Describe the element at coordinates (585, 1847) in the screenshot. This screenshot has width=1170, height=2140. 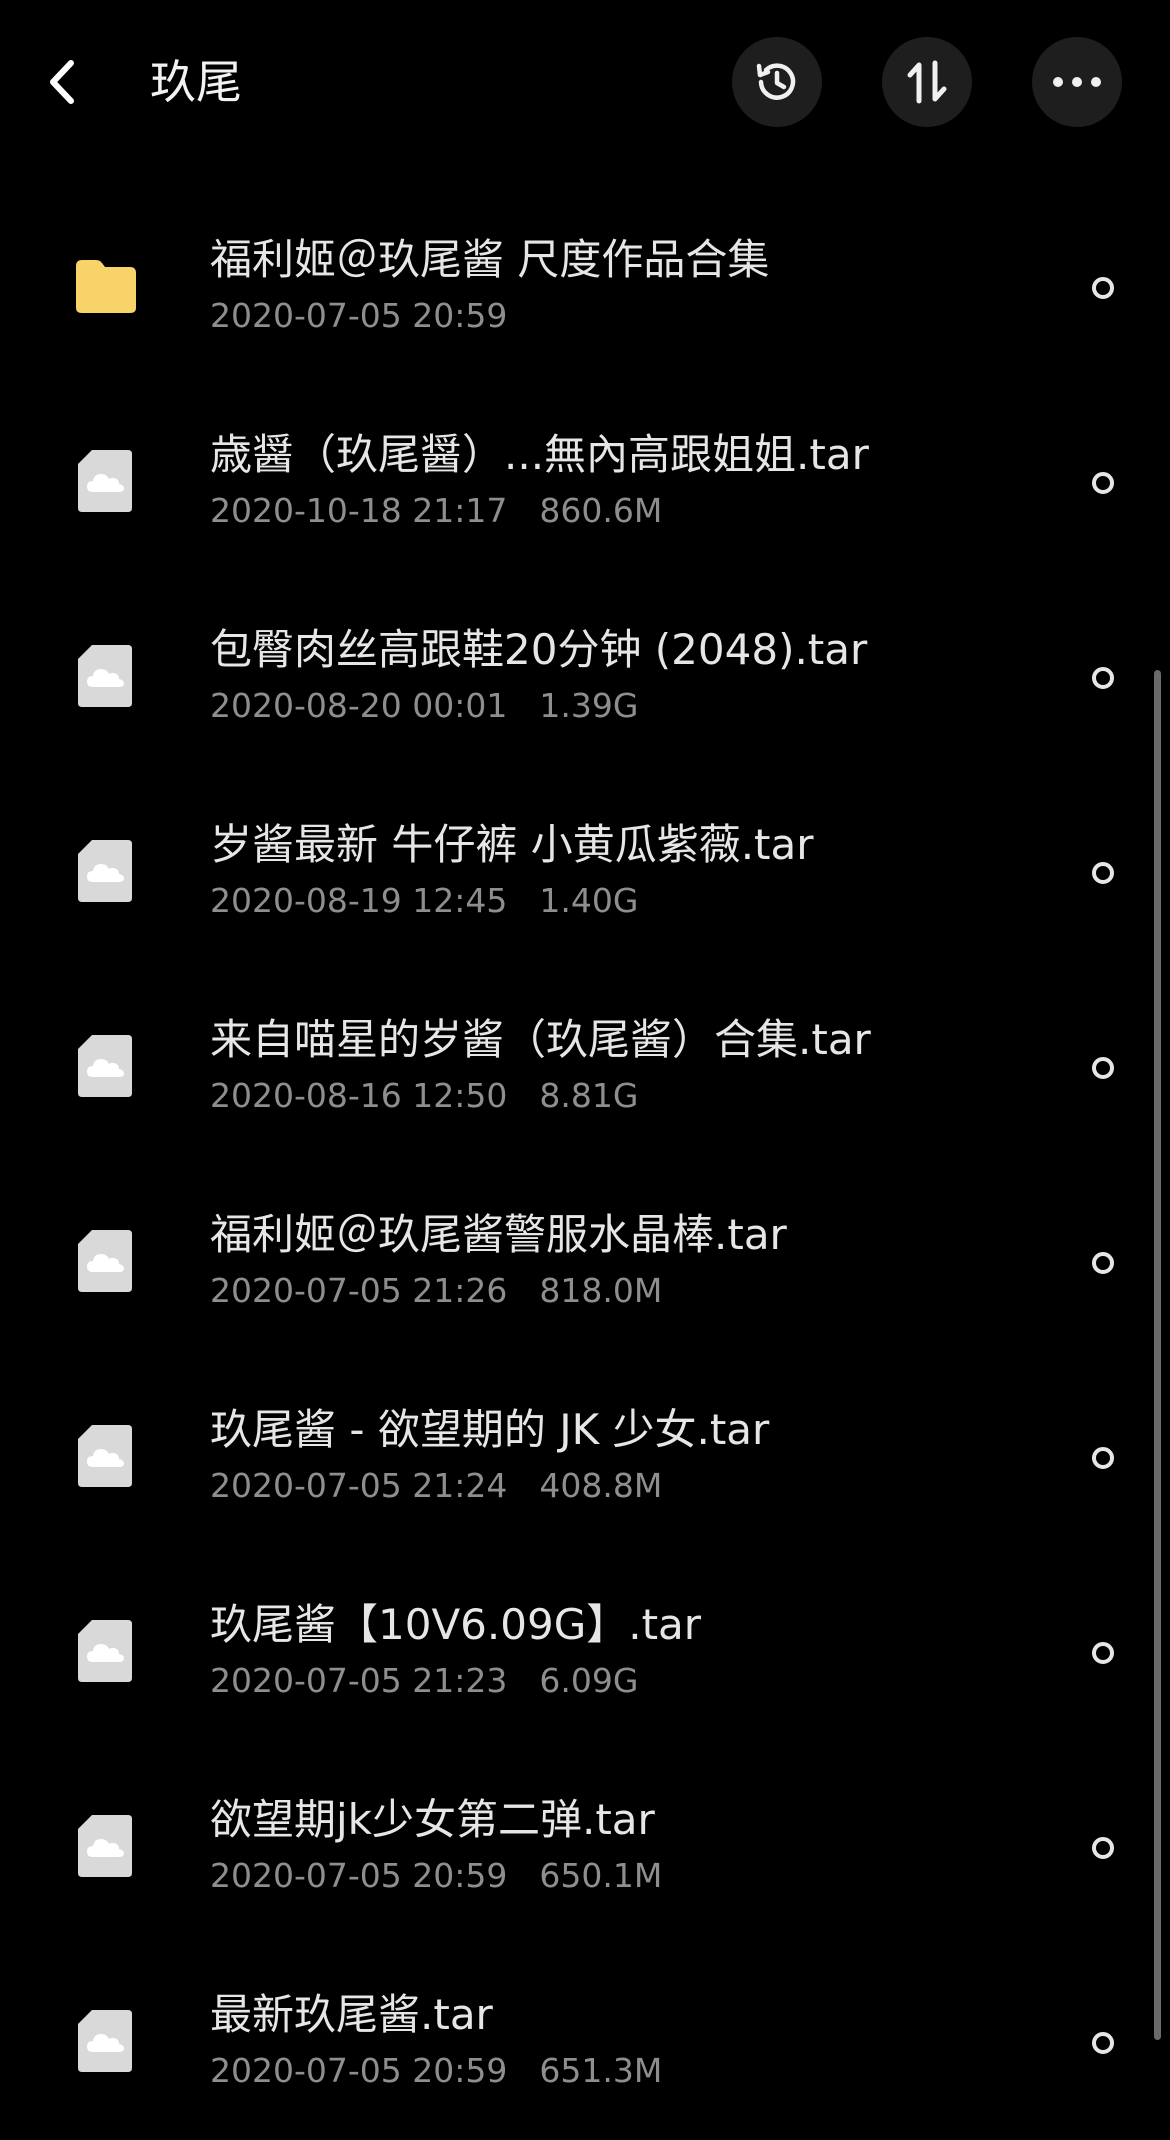
I see `list-item-file: 欲望期jk少女第二弹.tar 2020-07-05 20:59 650.1M` at that location.